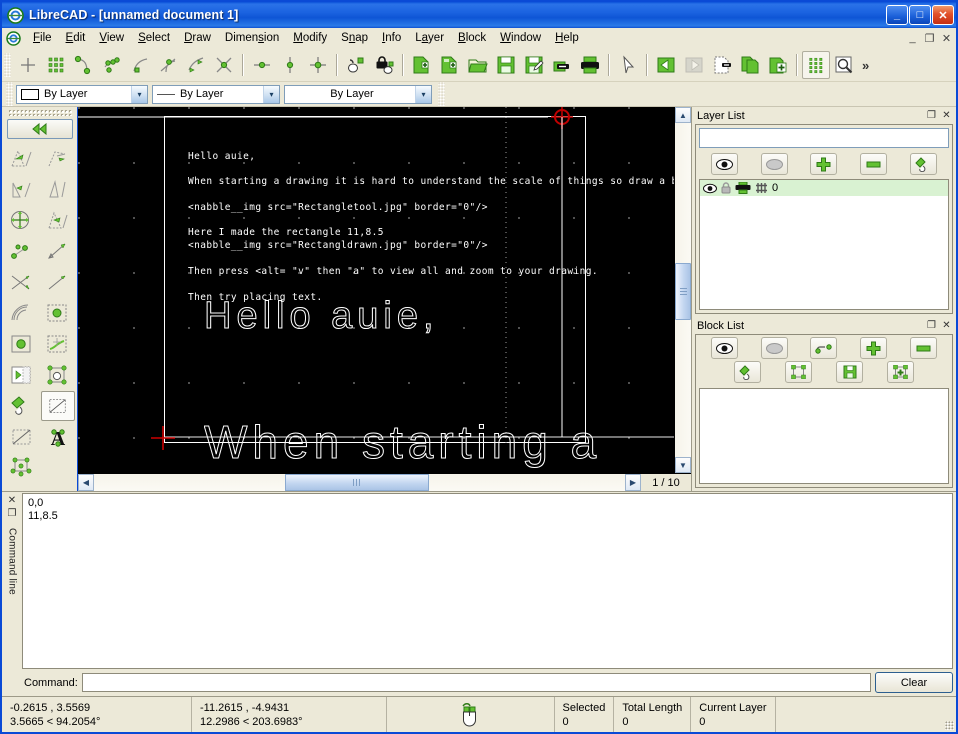  What do you see at coordinates (12, 513) in the screenshot?
I see `command-dock-float-button: ❐` at bounding box center [12, 513].